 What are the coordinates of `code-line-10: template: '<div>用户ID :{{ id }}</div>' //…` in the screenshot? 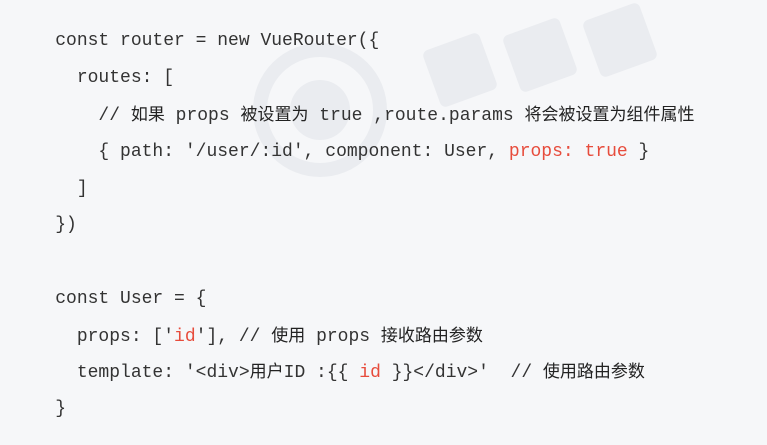 It's located at (328, 359).